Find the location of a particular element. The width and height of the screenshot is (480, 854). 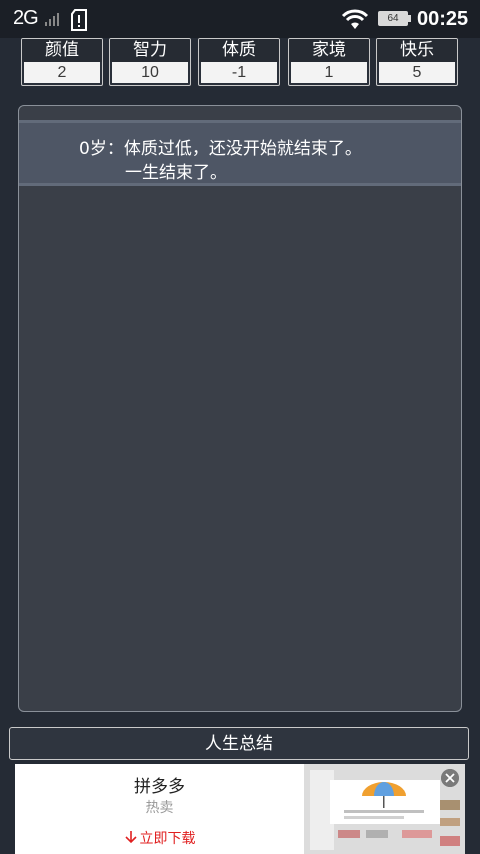

log-entry-text: 0岁：体质过低，还没开始就结束了。 is located at coordinates (220, 149).